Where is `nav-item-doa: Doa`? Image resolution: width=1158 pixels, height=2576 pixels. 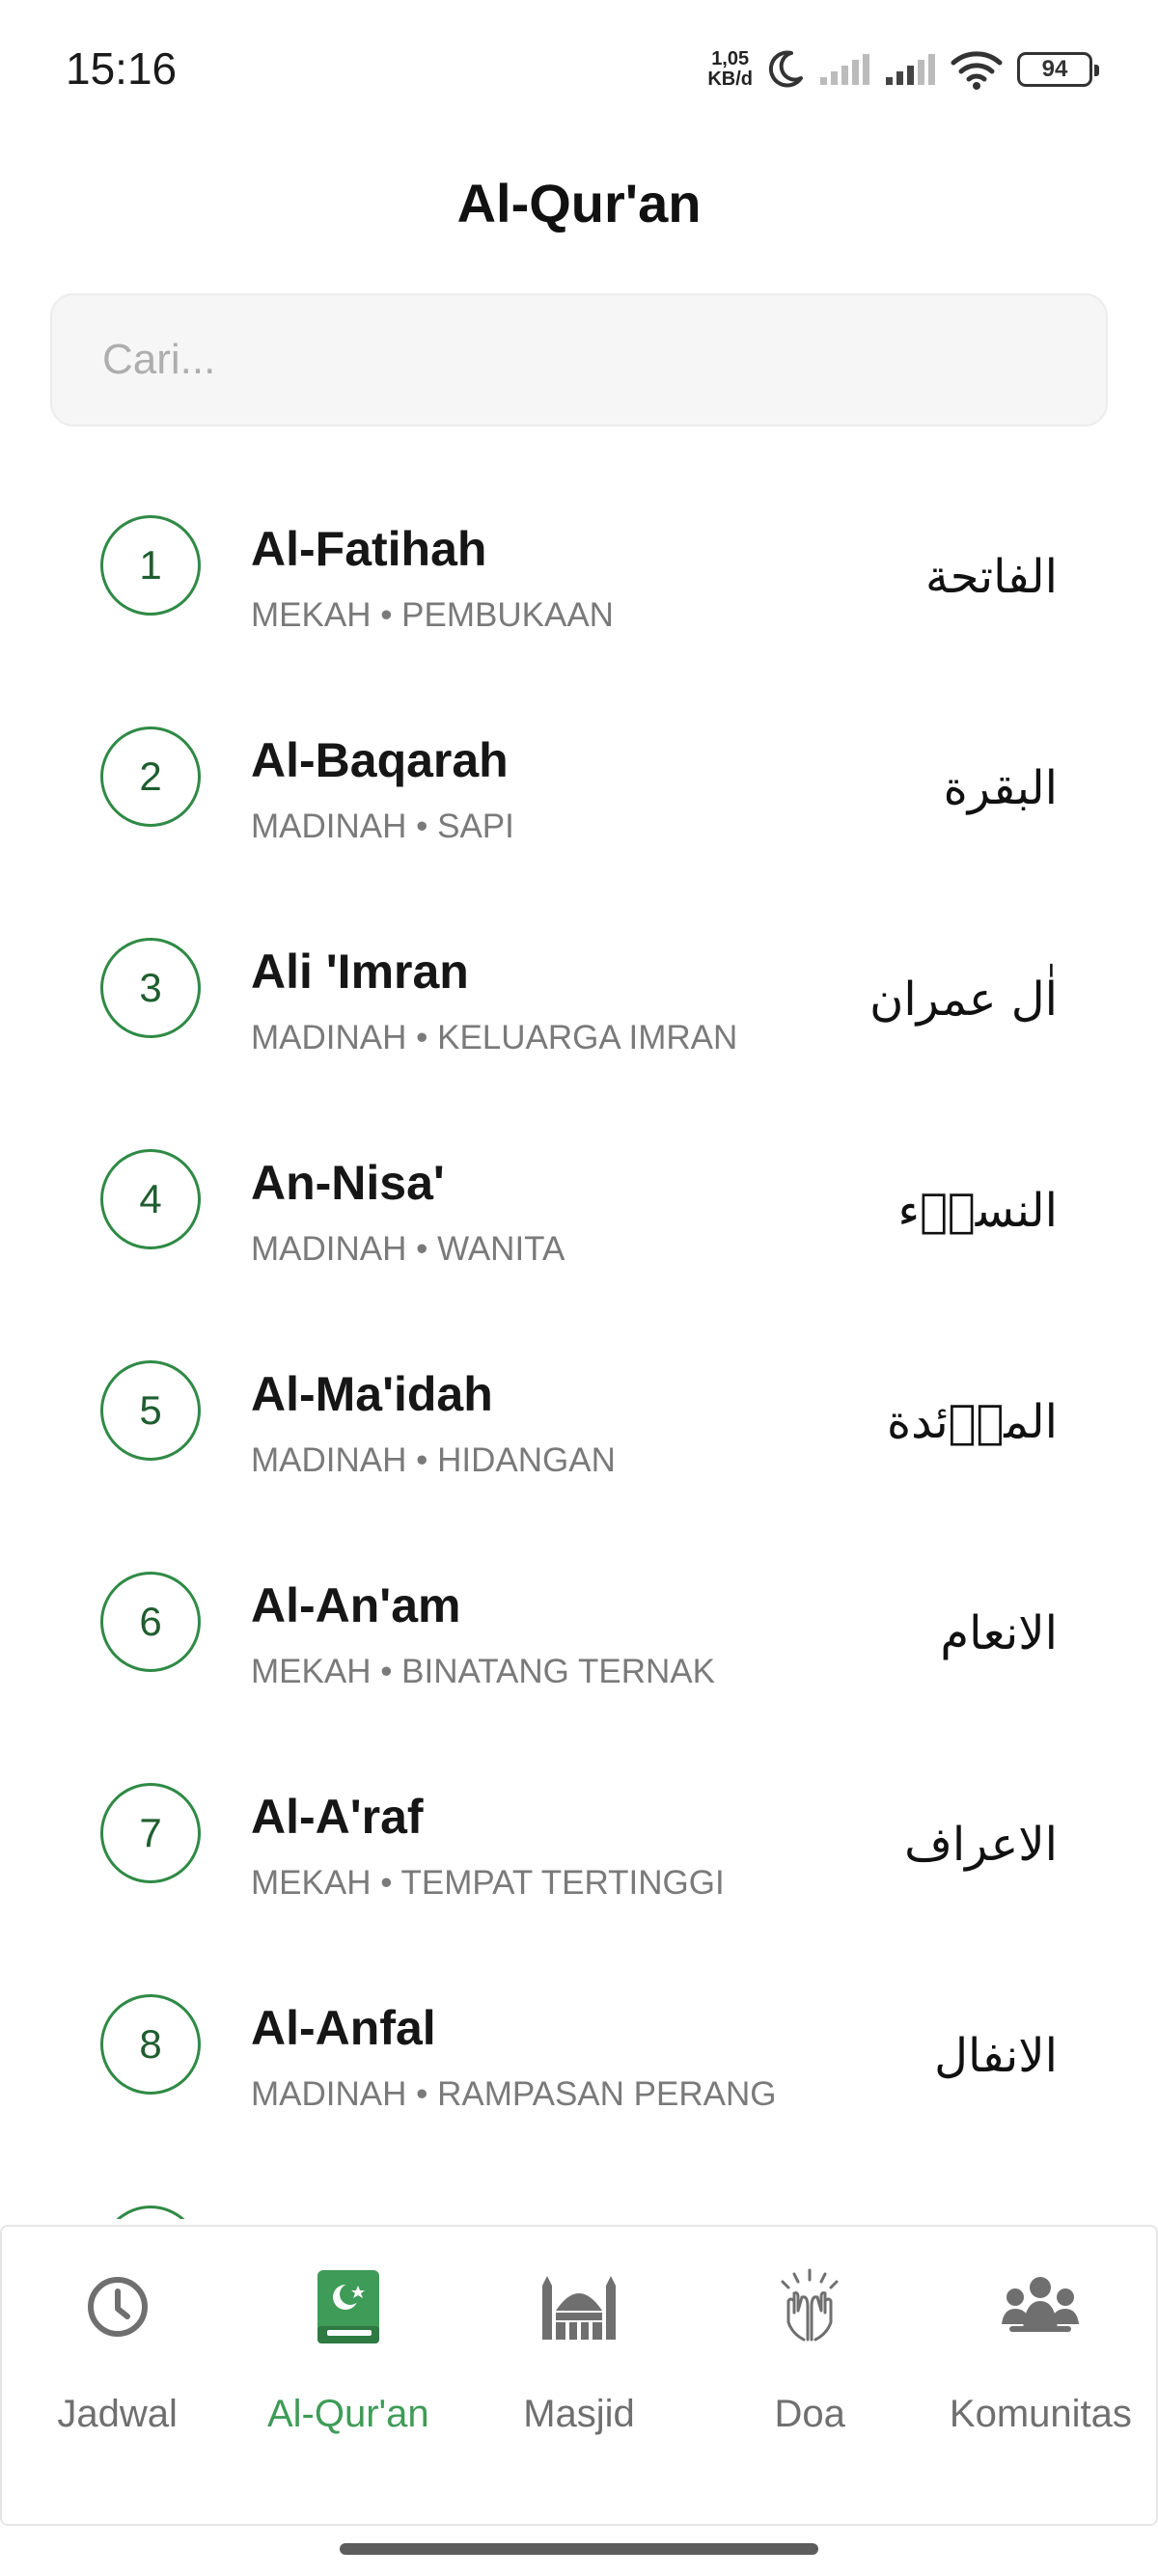 nav-item-doa: Doa is located at coordinates (810, 2375).